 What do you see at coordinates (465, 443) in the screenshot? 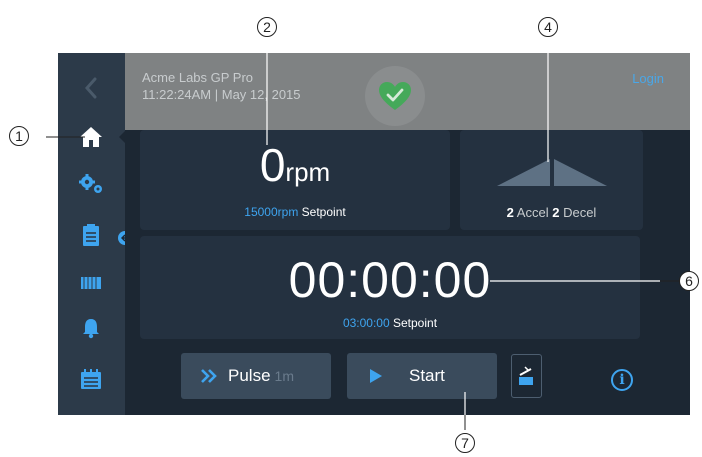
I see `callout-7: 7` at bounding box center [465, 443].